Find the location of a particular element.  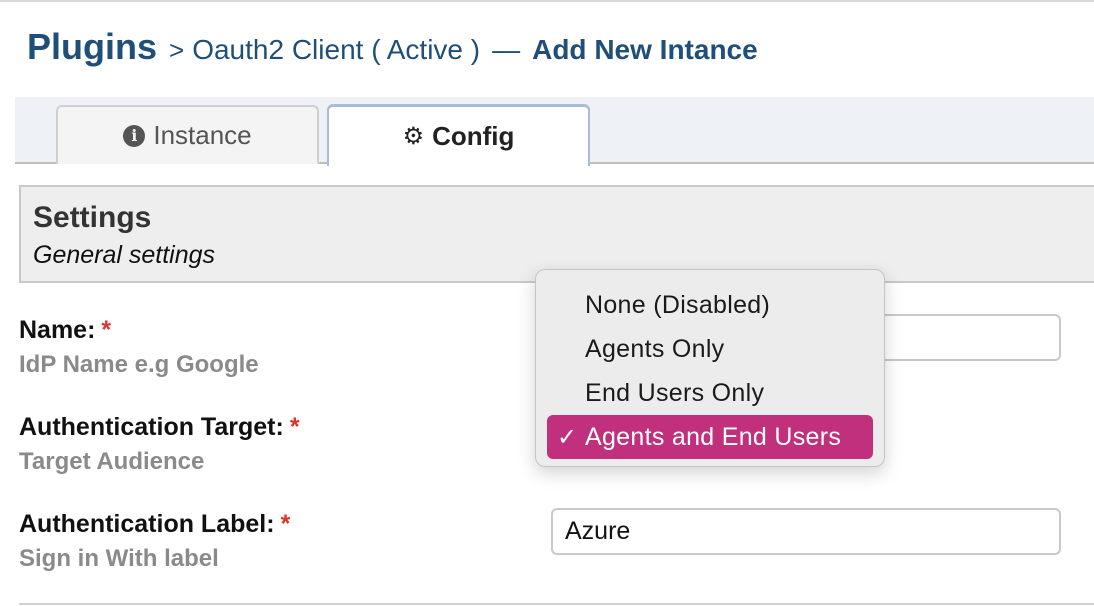

dropdown-option-end-users-only: End Users Only is located at coordinates (710, 393).